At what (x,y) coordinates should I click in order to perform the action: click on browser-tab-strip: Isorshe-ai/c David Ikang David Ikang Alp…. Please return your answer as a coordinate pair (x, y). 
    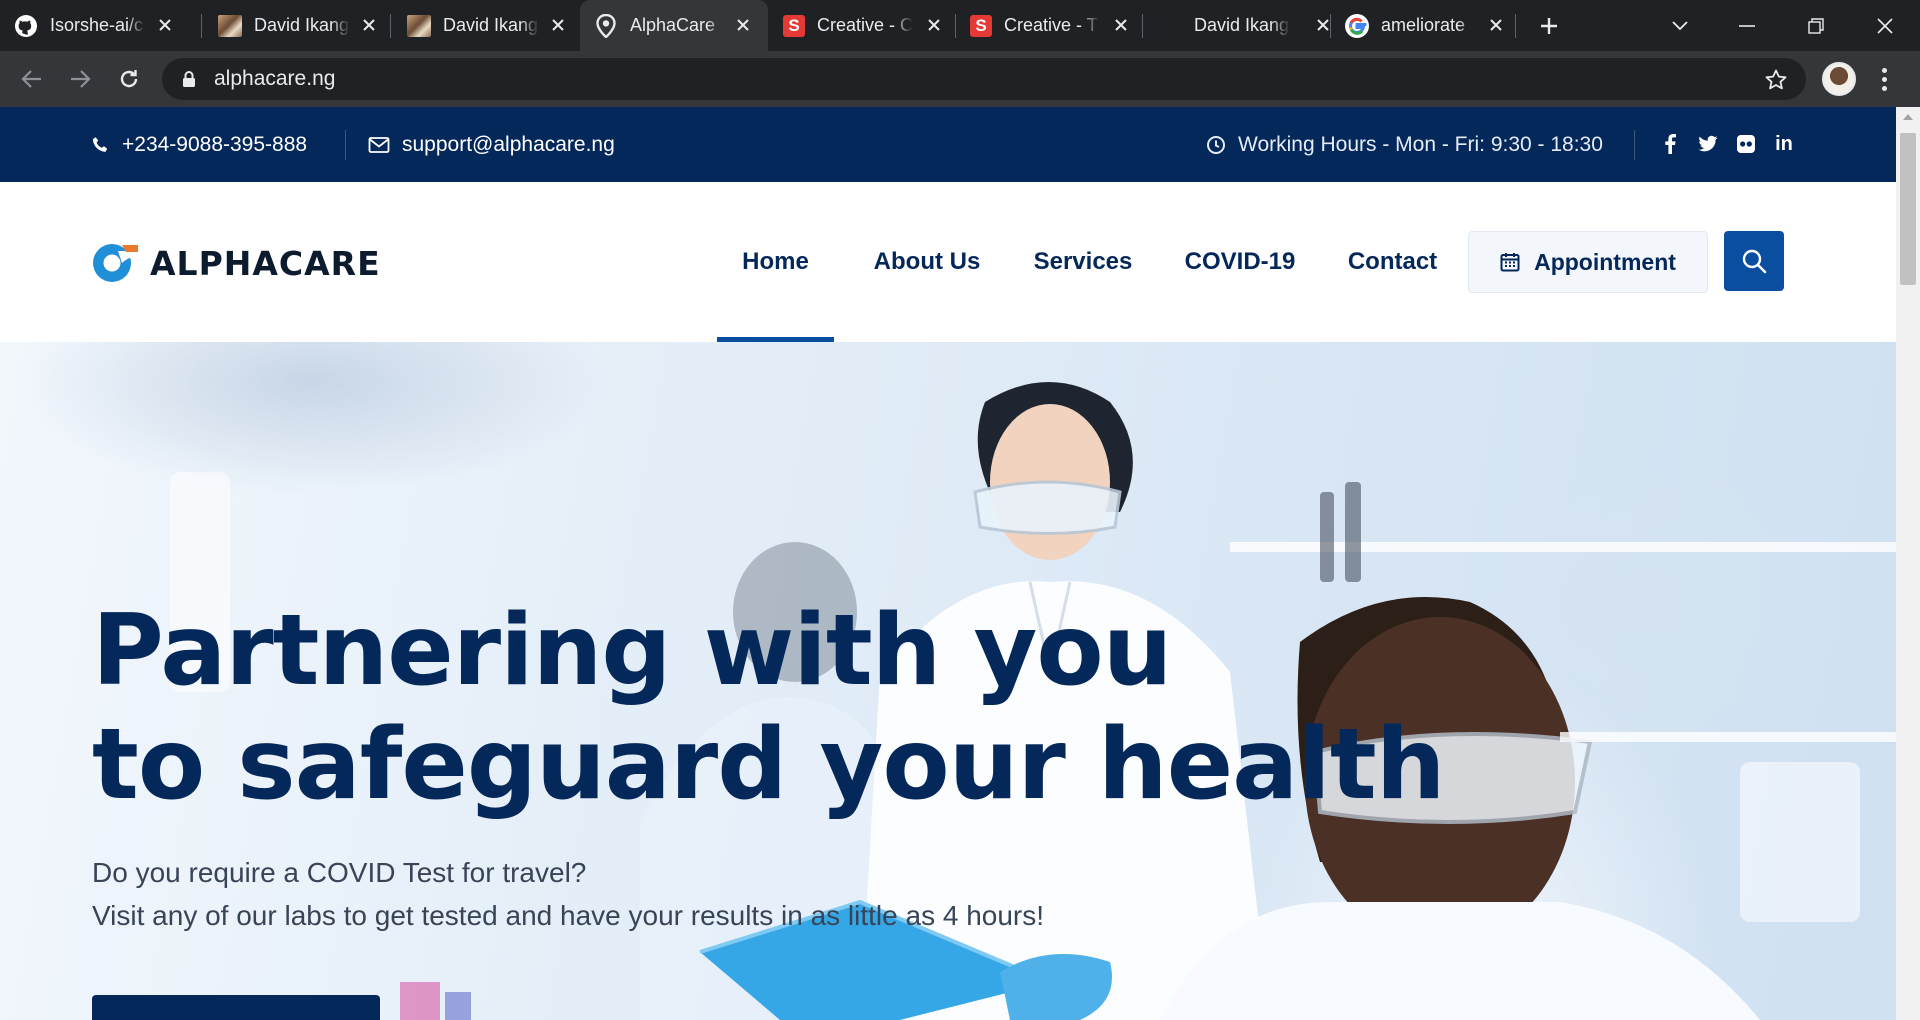
    Looking at the image, I should click on (960, 25).